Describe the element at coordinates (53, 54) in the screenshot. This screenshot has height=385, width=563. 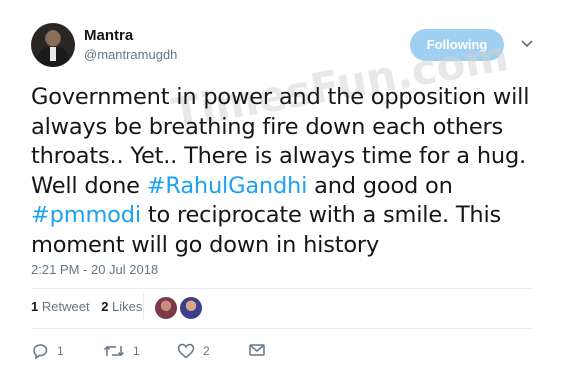
I see `avatar-shirt` at that location.